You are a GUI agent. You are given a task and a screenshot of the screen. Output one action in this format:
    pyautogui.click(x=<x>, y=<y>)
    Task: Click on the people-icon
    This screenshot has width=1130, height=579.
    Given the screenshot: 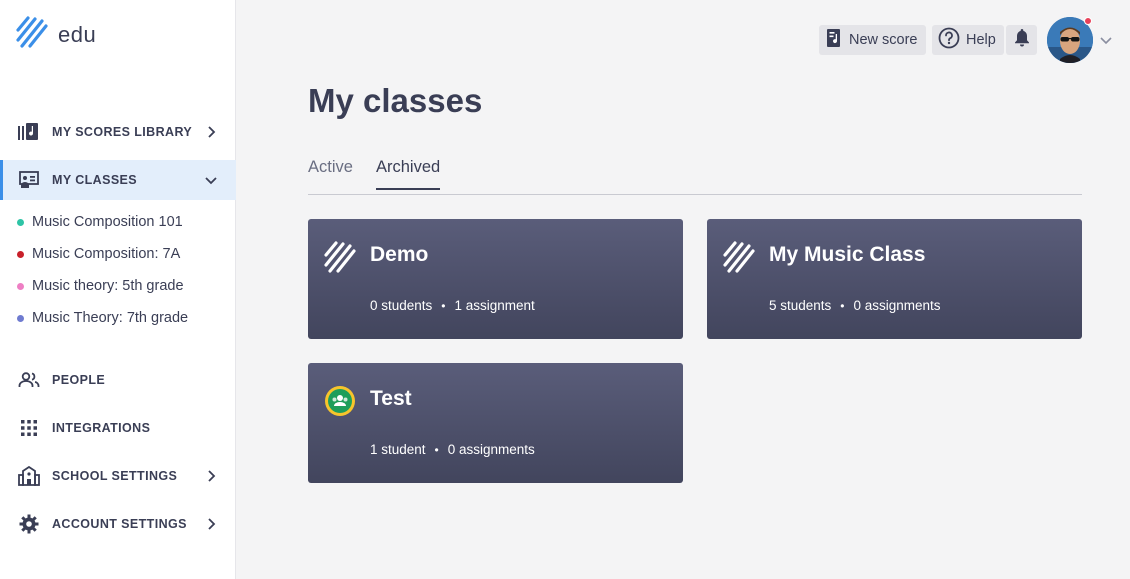 What is the action you would take?
    pyautogui.click(x=29, y=380)
    